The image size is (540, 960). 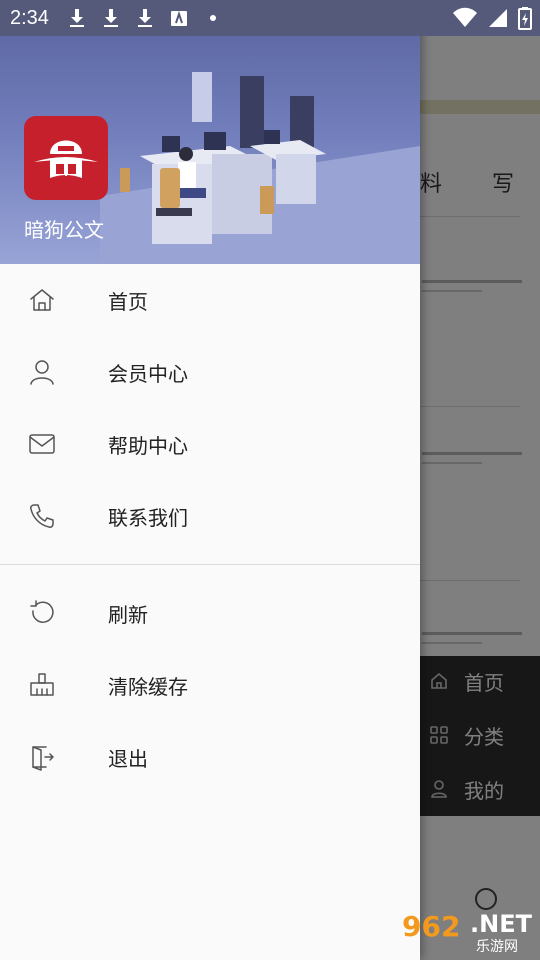 I want to click on menu-item-label: 清除缓存, so click(x=148, y=686).